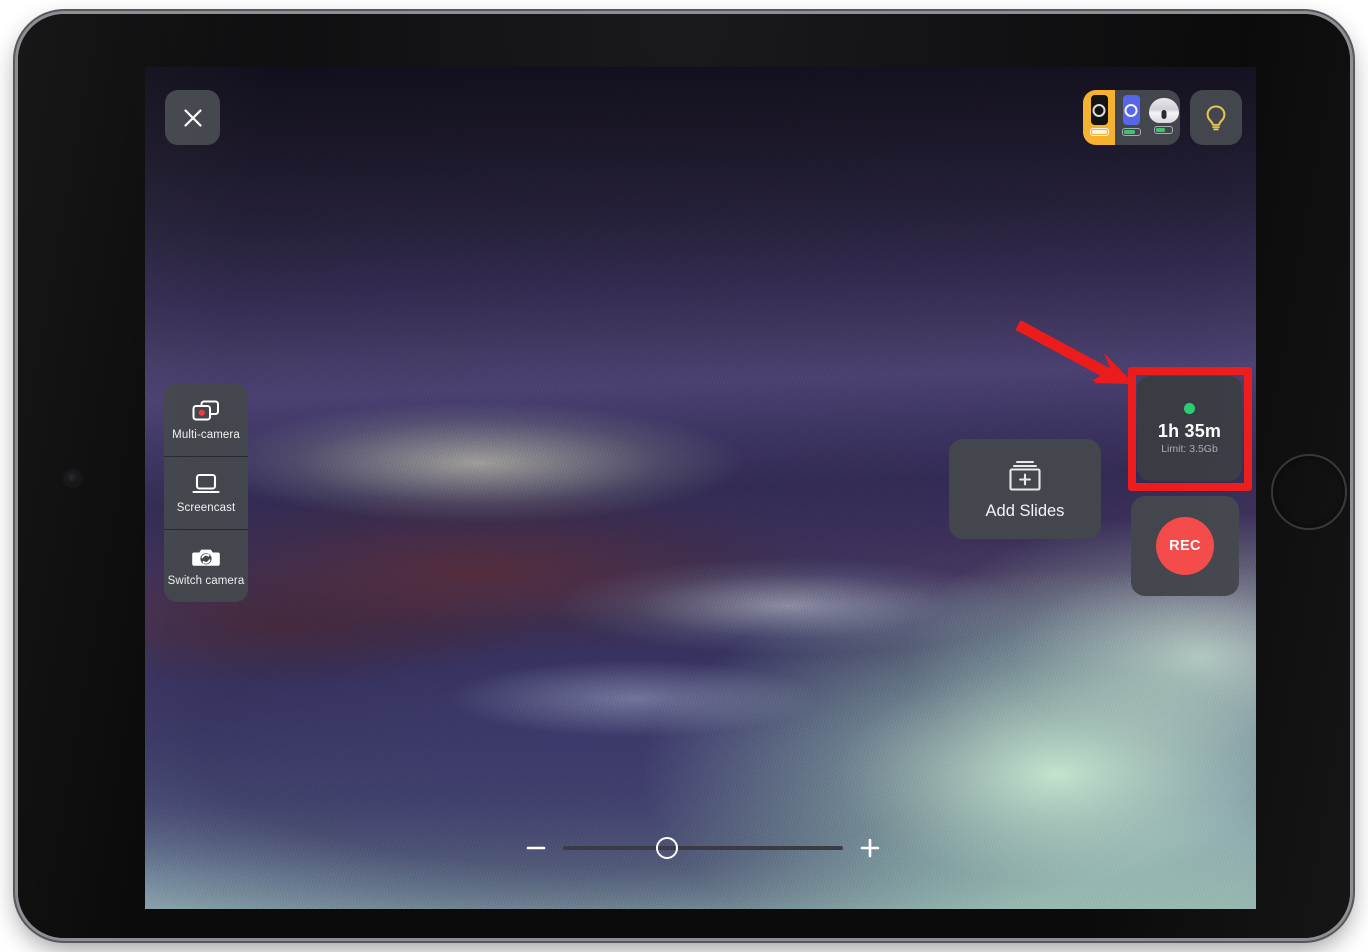 The image size is (1368, 952). I want to click on connected-devices-bar, so click(1131, 117).